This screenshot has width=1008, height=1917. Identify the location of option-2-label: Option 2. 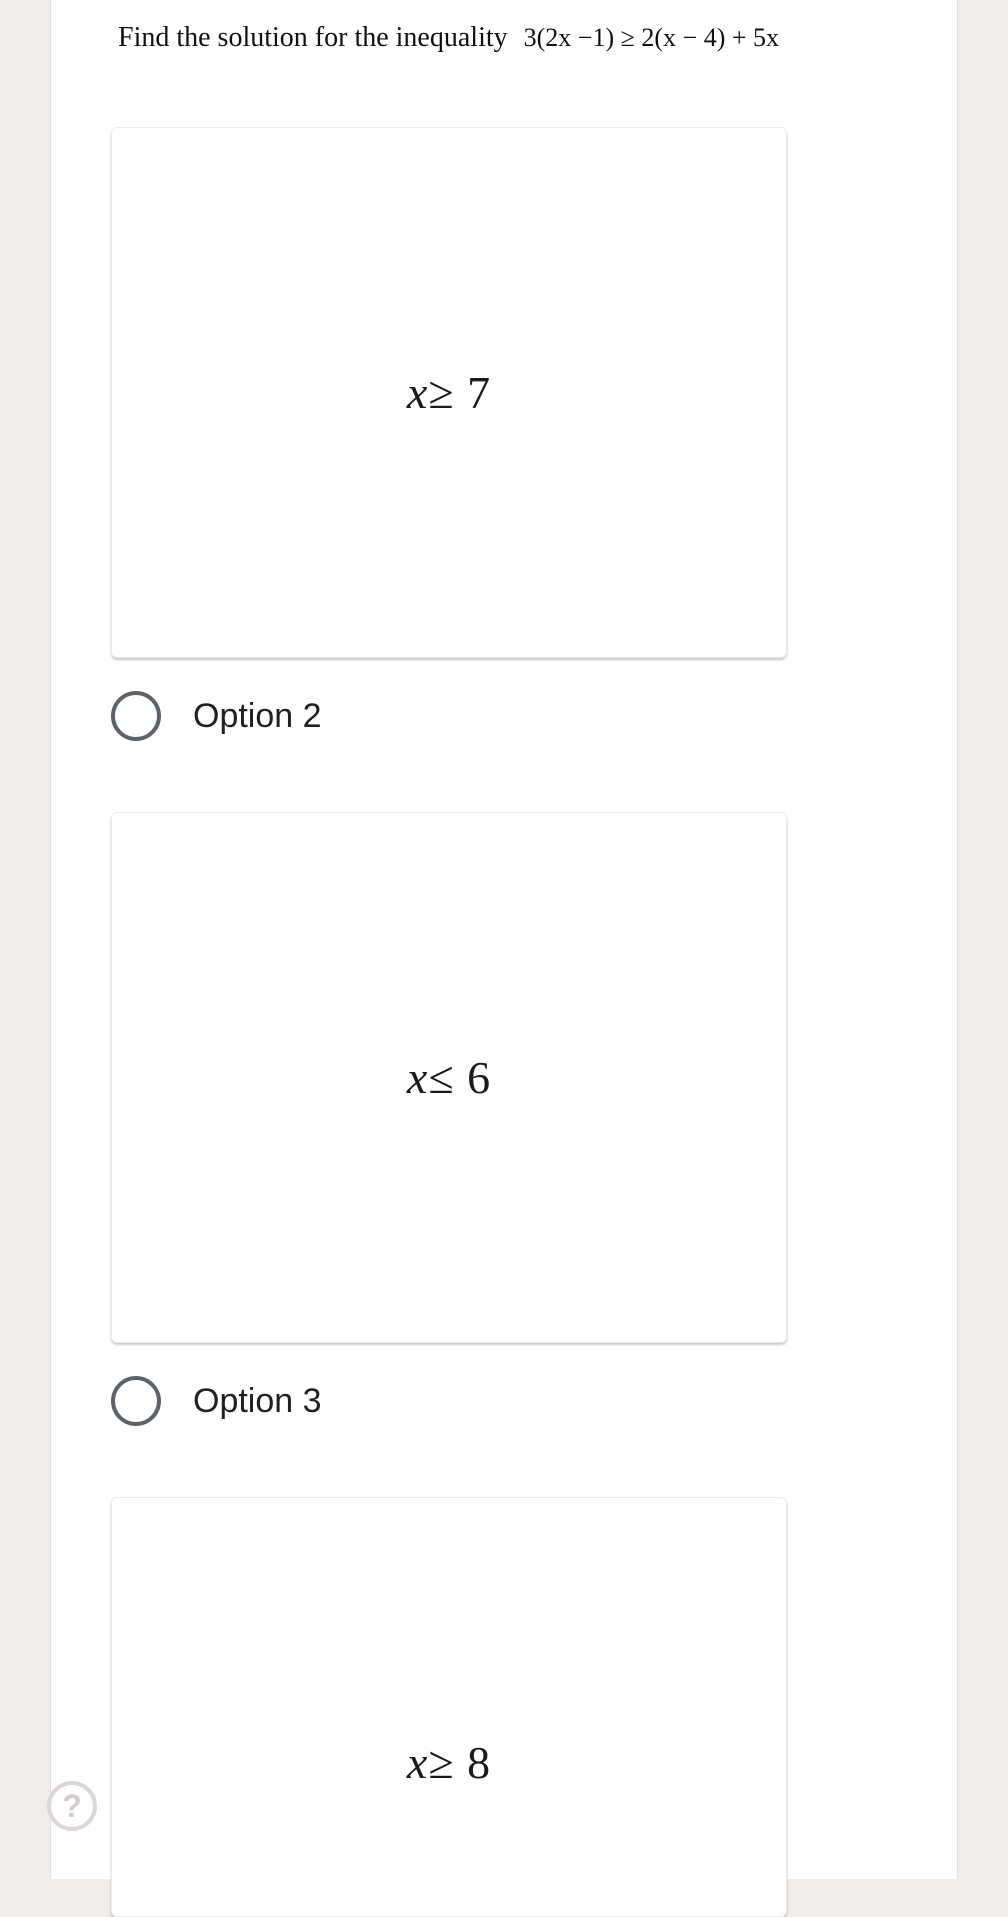
(257, 715).